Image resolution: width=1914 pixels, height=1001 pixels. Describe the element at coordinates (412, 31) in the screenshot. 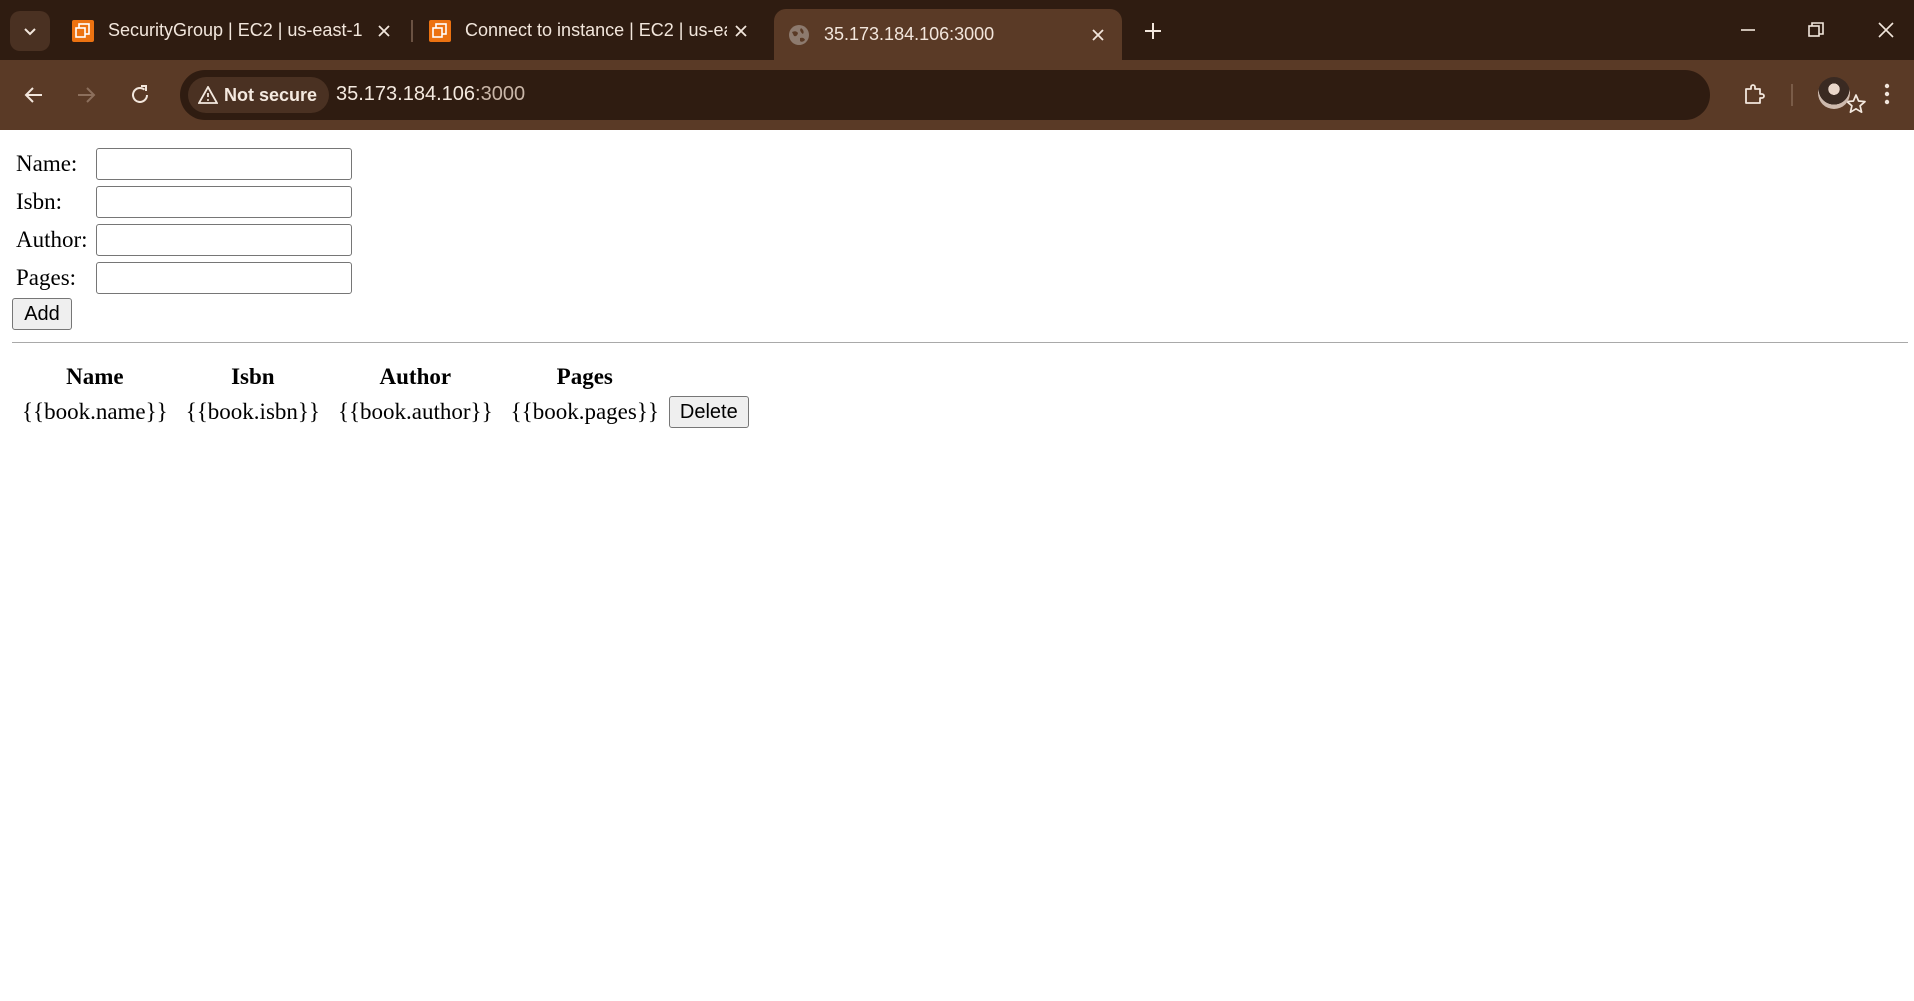

I see `tab-separator` at that location.